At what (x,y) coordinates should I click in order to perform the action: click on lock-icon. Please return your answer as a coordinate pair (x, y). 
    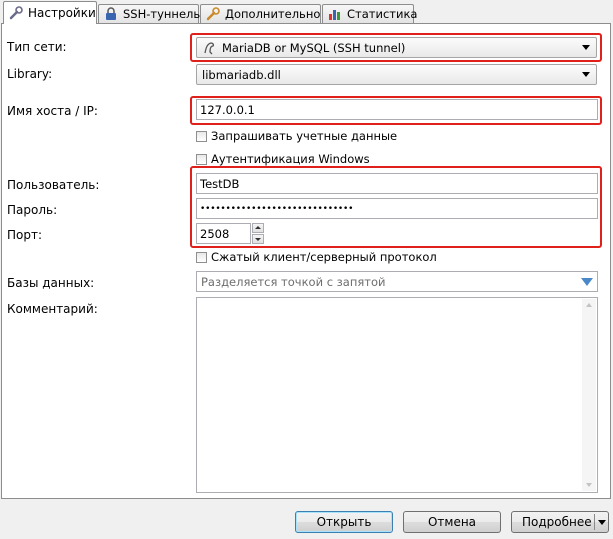
    Looking at the image, I should click on (111, 14).